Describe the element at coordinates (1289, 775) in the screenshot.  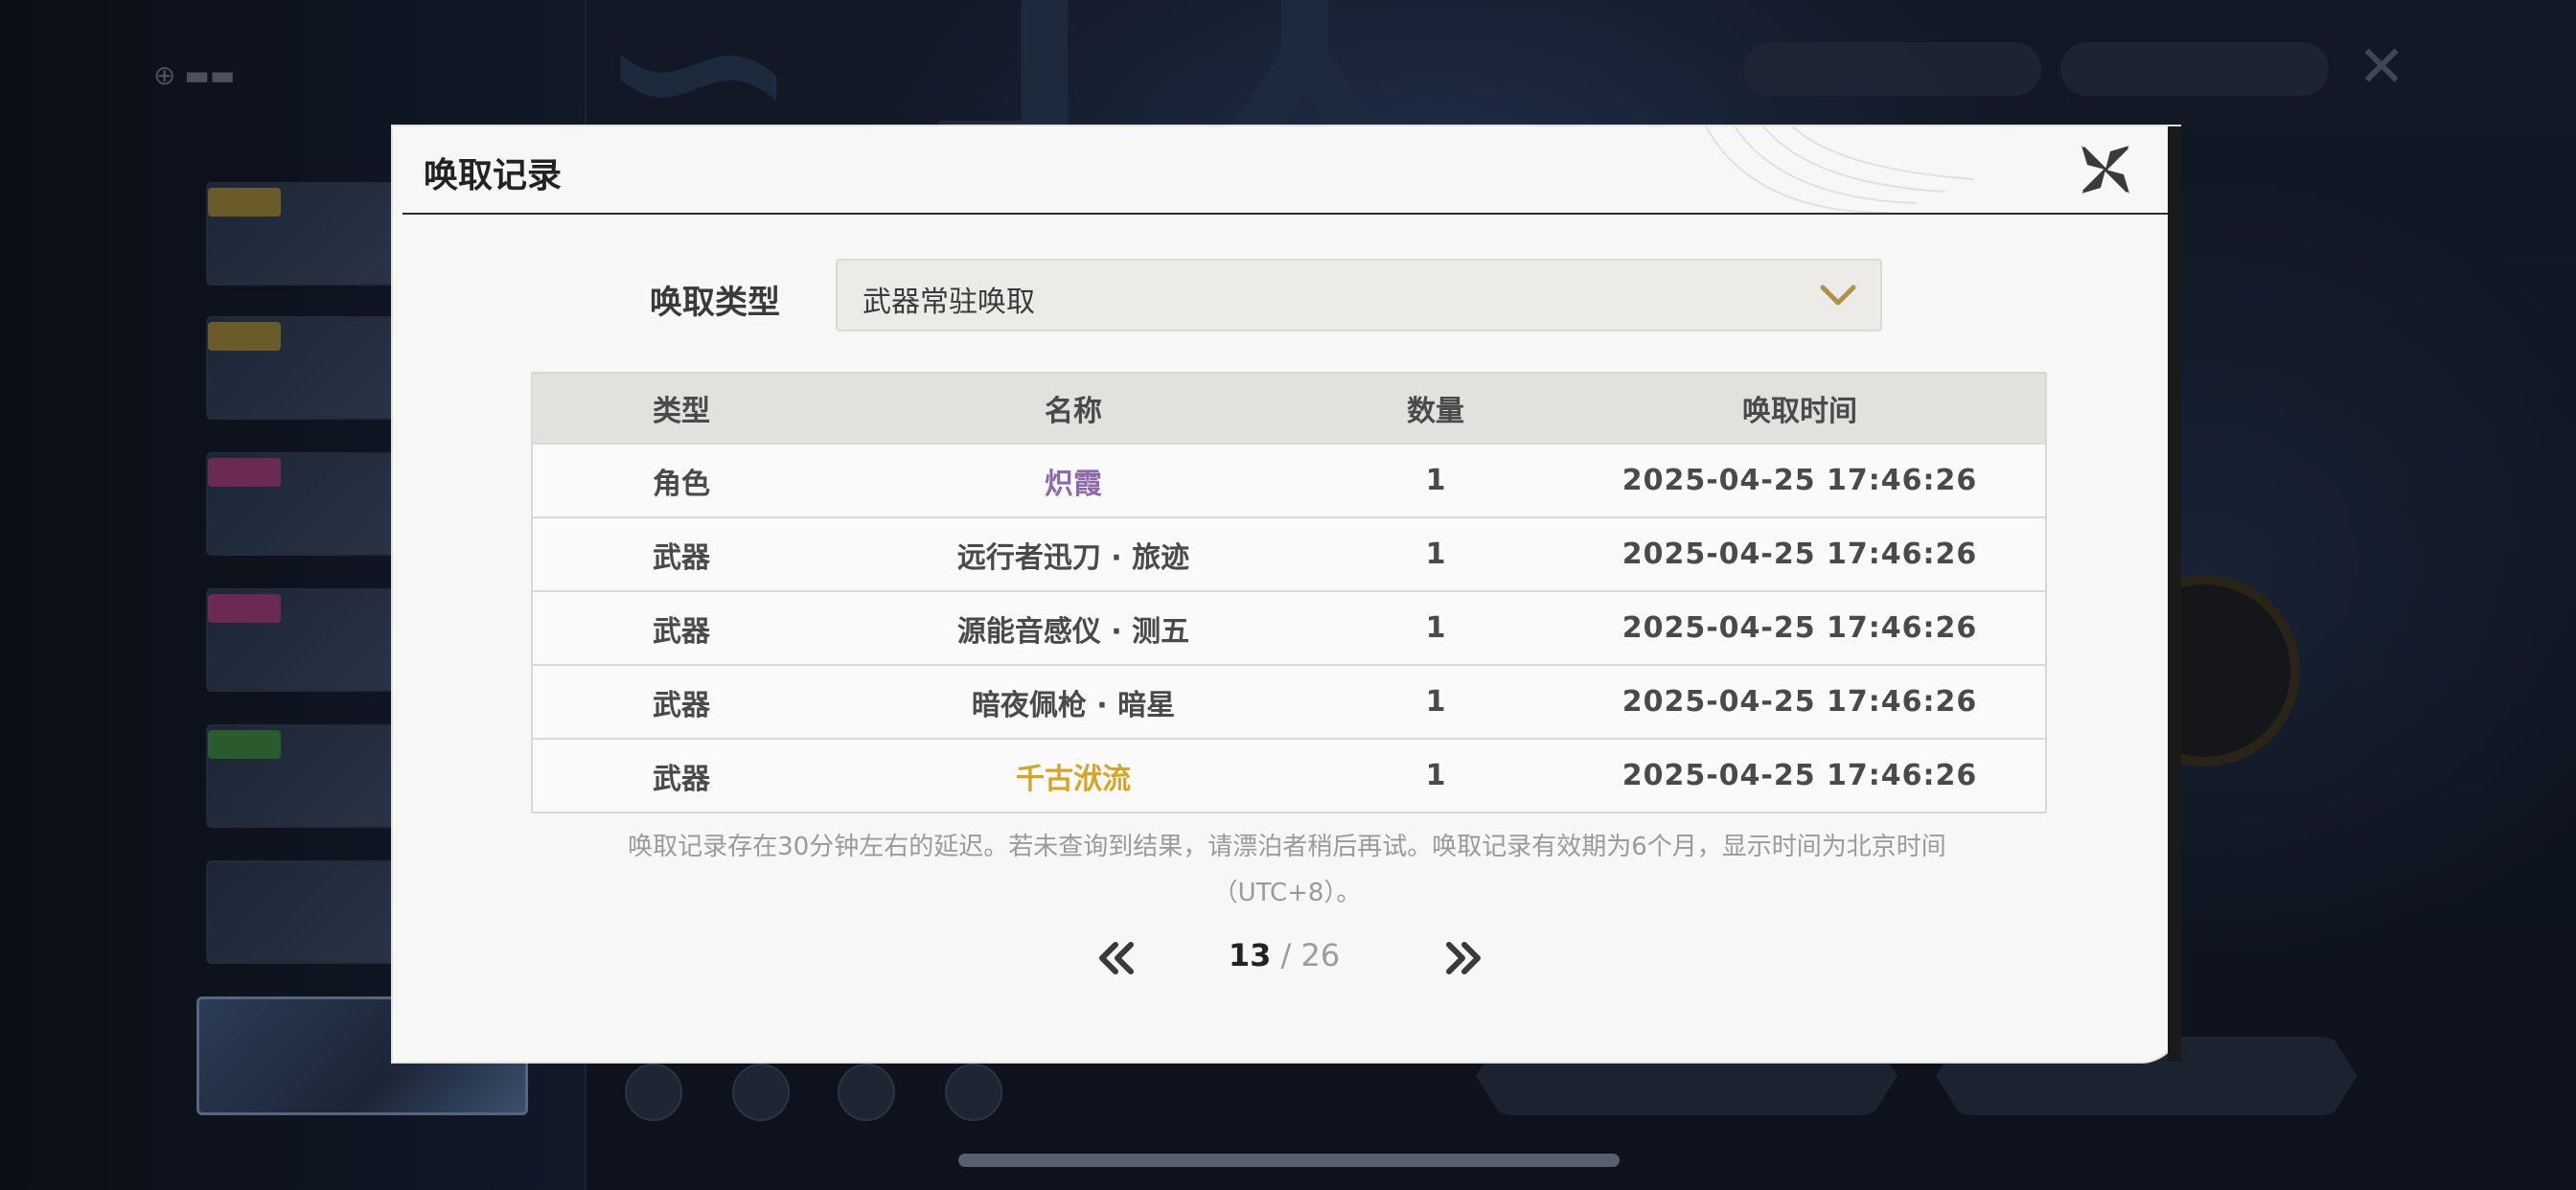
I see `table-row: 武器 千古洑流 1 2025-04-25 17:46:26` at that location.